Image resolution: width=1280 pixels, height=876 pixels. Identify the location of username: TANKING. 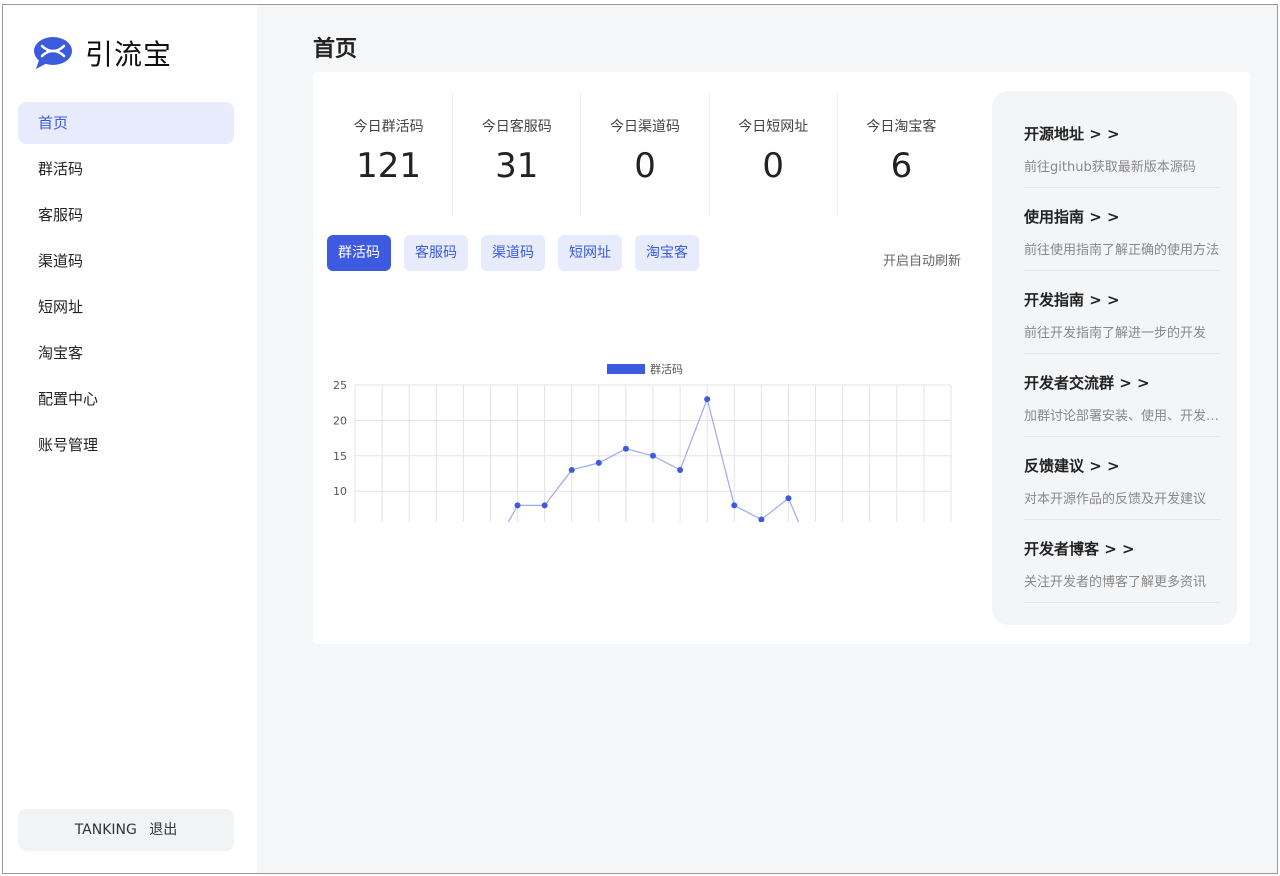
(105, 830).